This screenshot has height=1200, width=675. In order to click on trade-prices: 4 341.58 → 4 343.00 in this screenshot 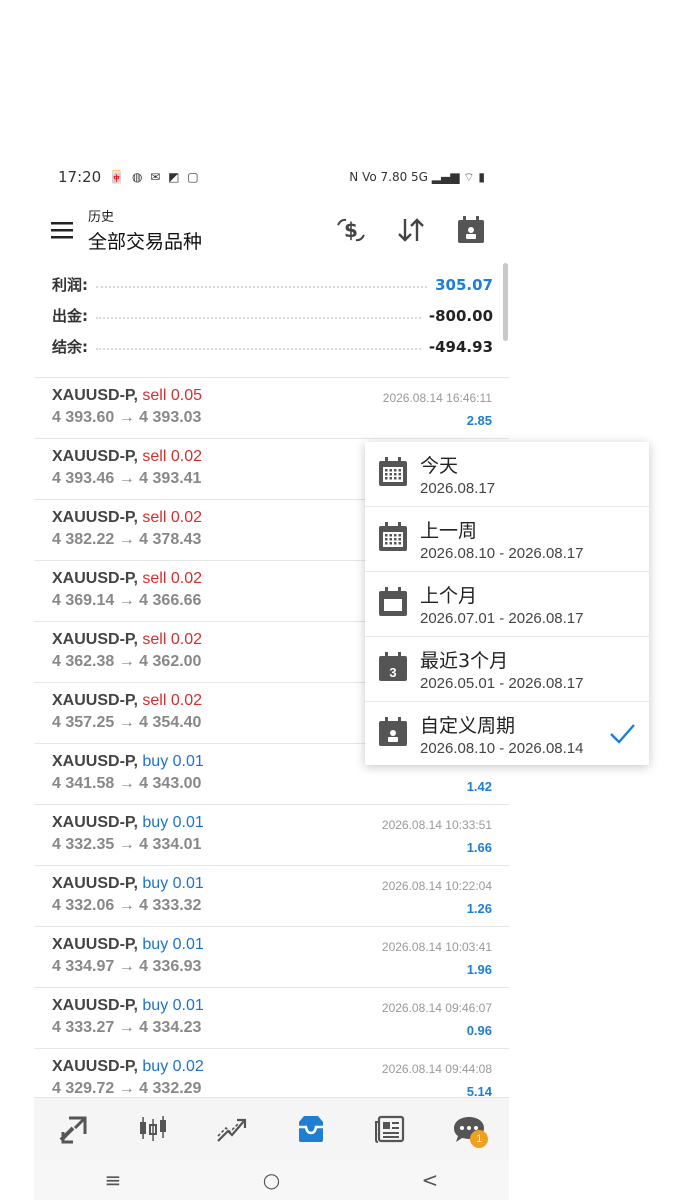, I will do `click(127, 783)`.